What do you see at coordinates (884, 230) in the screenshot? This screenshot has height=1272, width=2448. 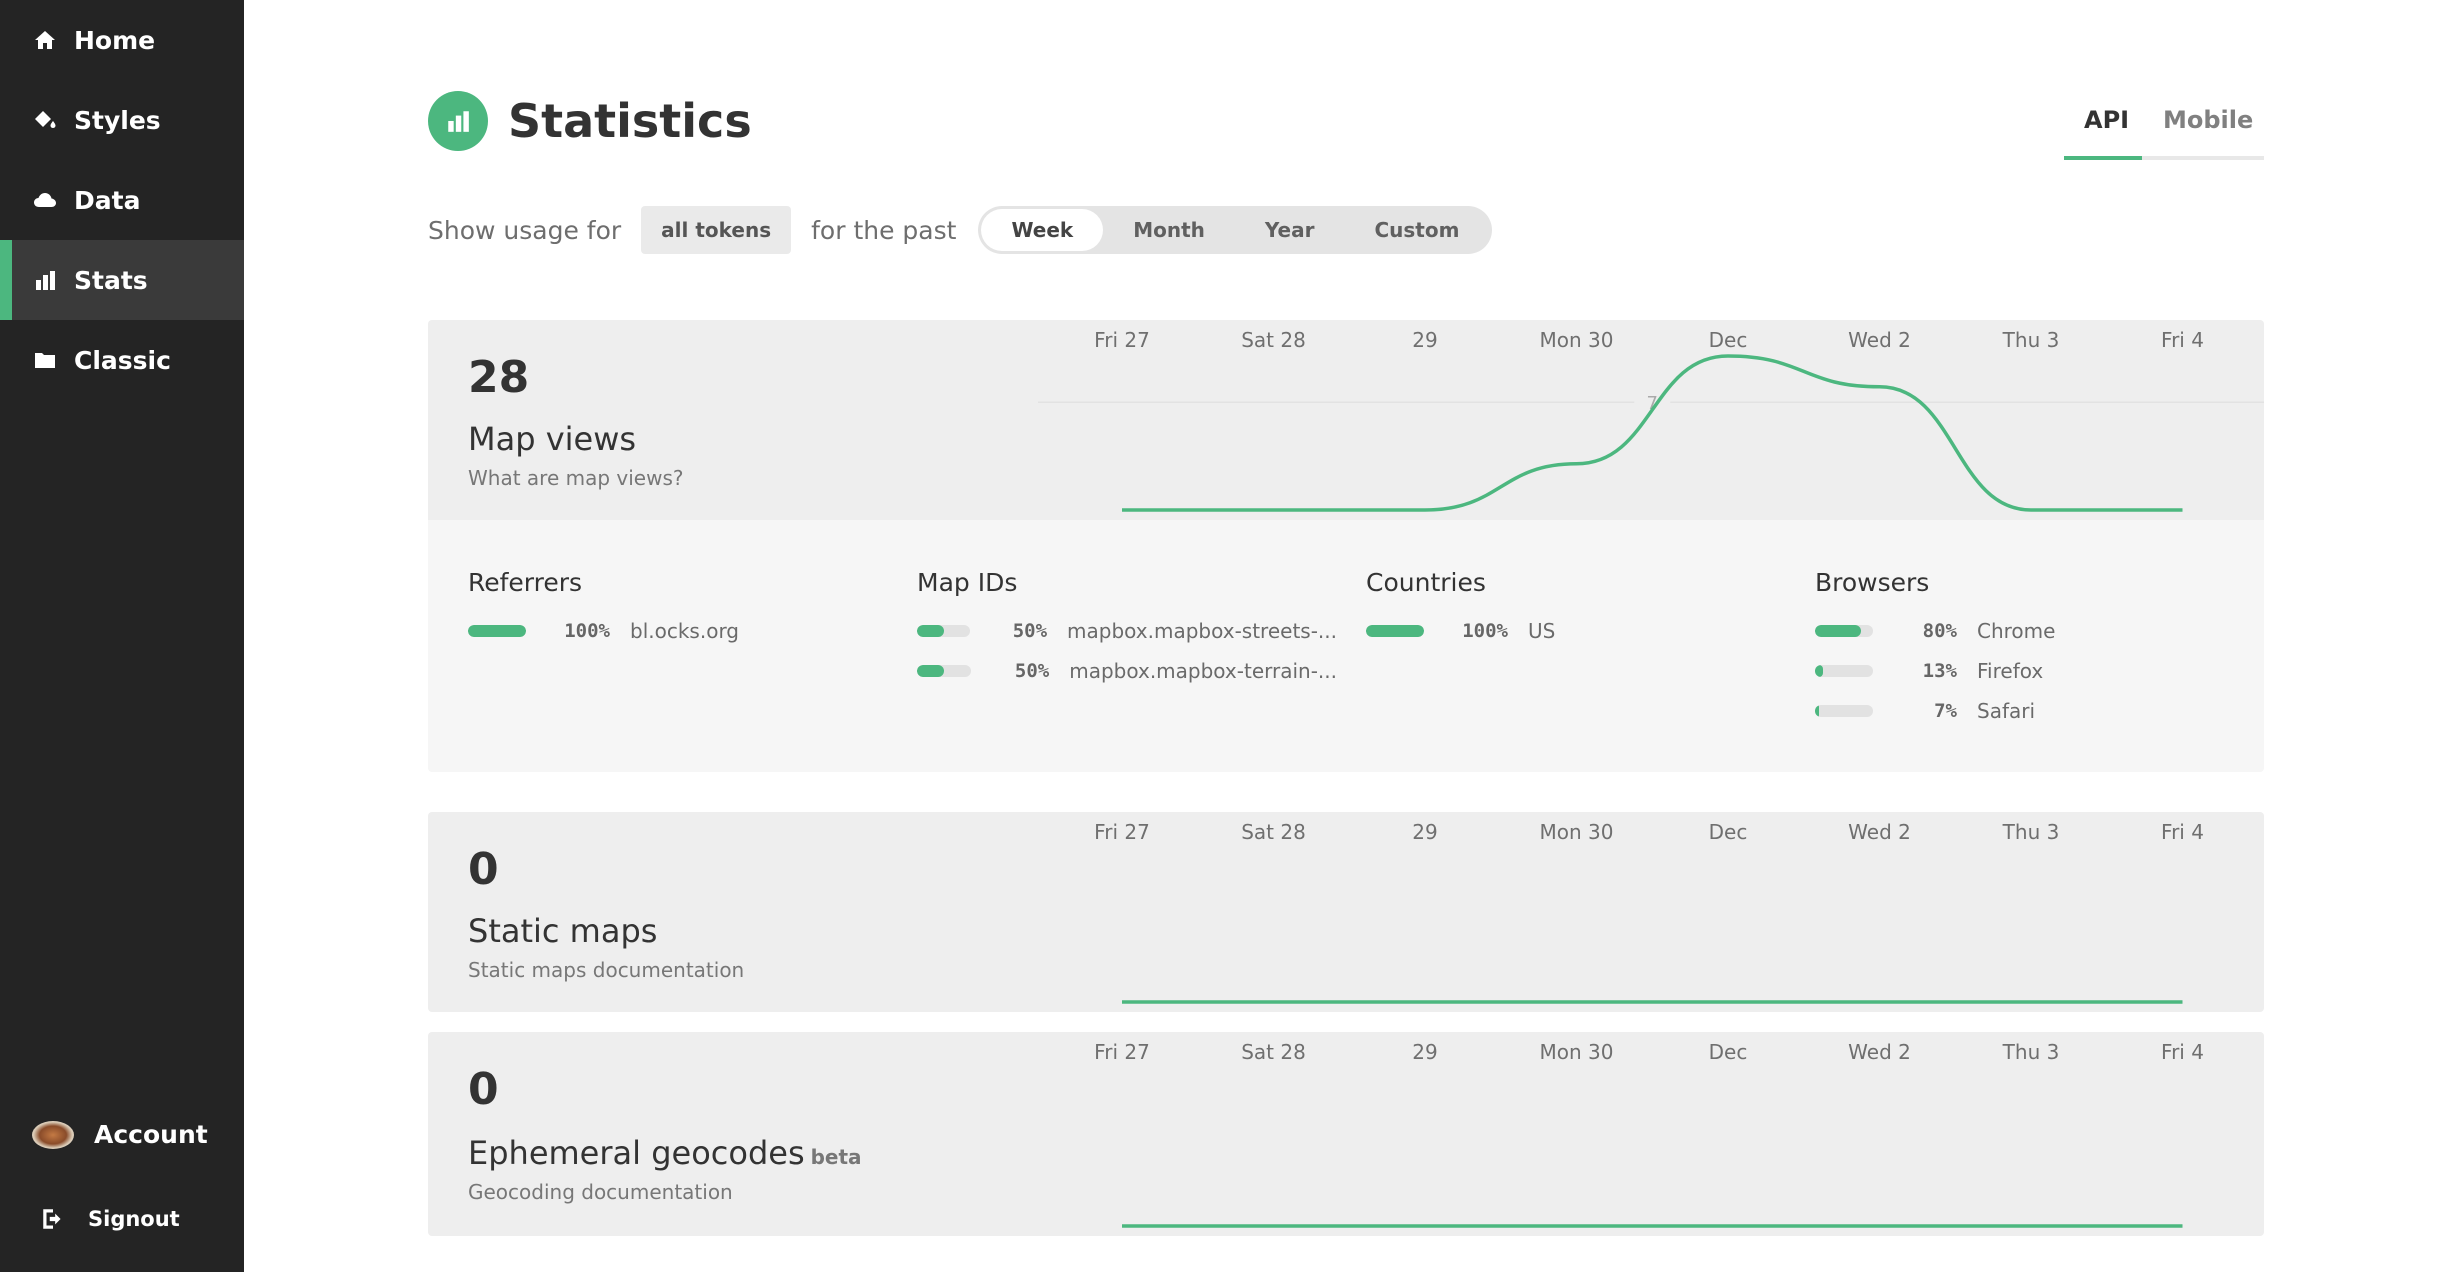 I see `usage-middle-label: for the past` at bounding box center [884, 230].